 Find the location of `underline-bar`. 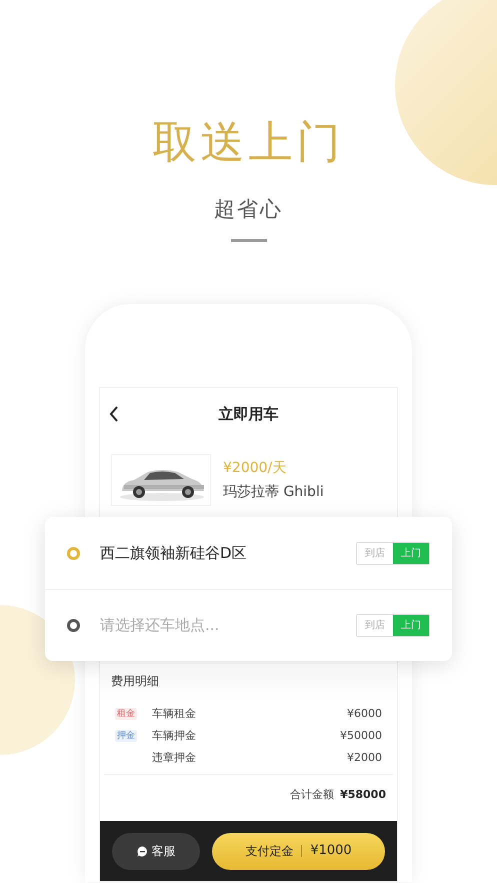

underline-bar is located at coordinates (248, 240).